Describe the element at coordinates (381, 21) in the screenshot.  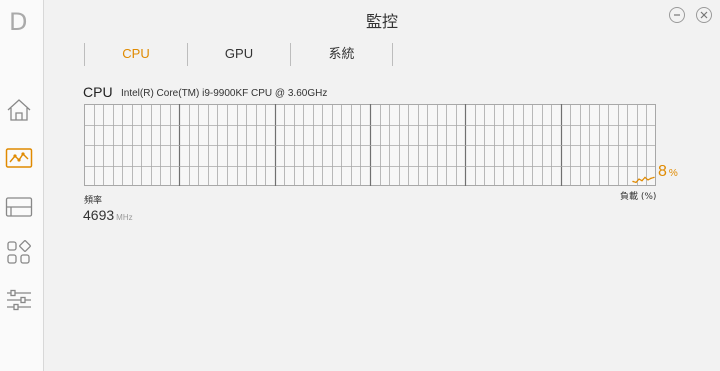
I see `window-title: 監控` at that location.